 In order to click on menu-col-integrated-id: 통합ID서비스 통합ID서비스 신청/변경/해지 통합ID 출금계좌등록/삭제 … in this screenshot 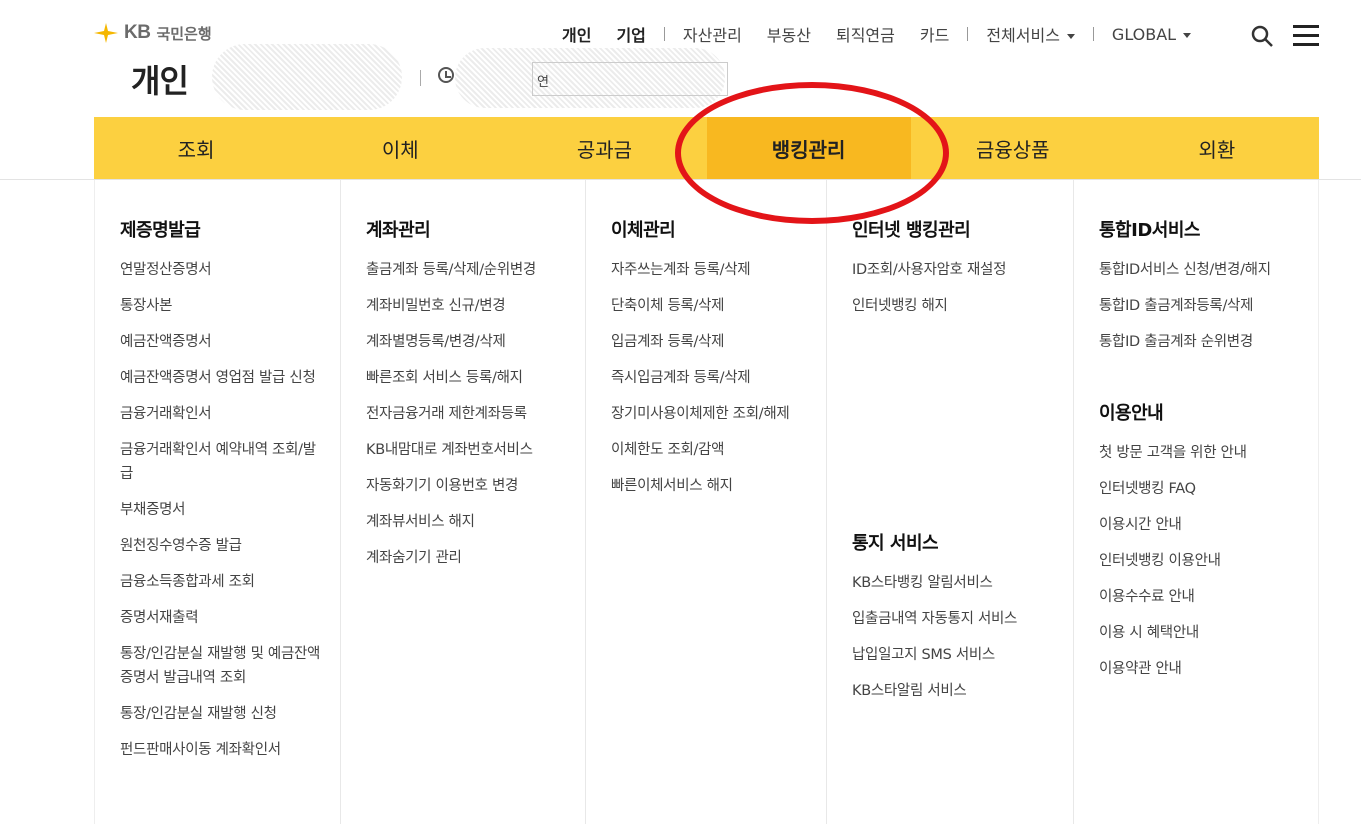, I will do `click(1196, 502)`.